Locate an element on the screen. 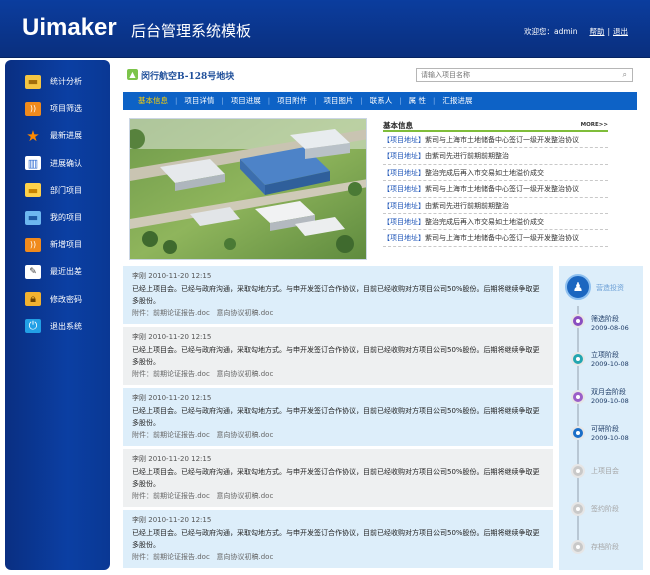  logout-link: 退出 is located at coordinates (620, 31).